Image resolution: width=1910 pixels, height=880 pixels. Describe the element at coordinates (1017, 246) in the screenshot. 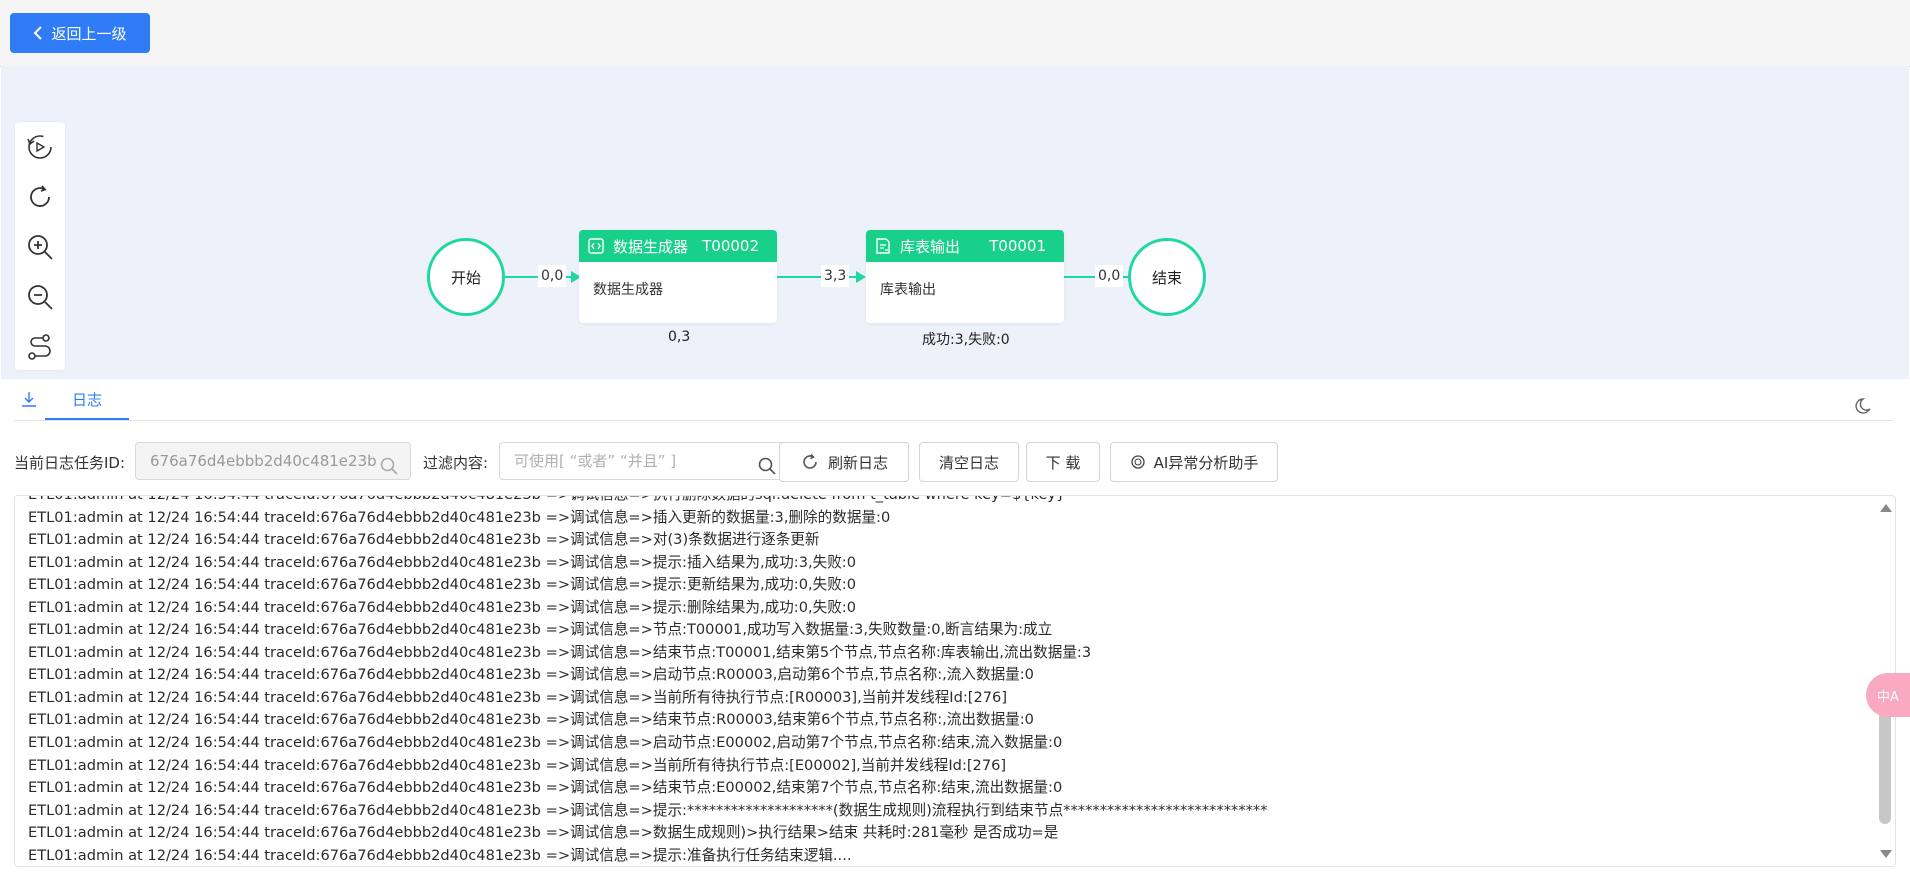

I see `node-code: T00001` at that location.